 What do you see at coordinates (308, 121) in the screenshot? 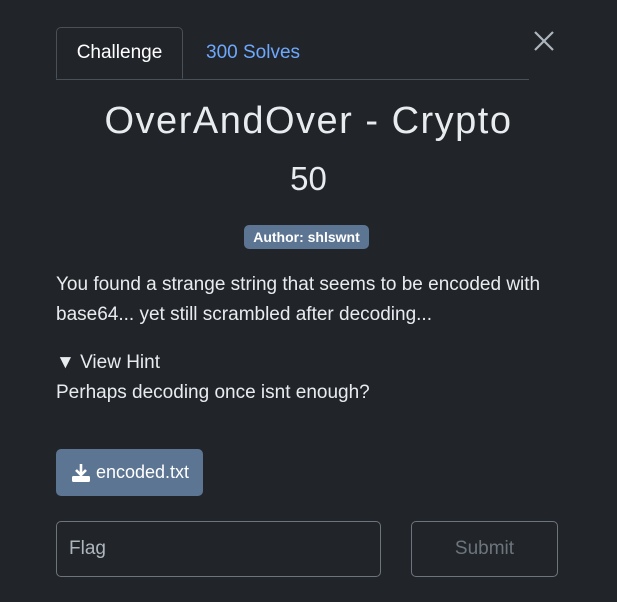
I see `challenge-title: OverAndOver - Crypto` at bounding box center [308, 121].